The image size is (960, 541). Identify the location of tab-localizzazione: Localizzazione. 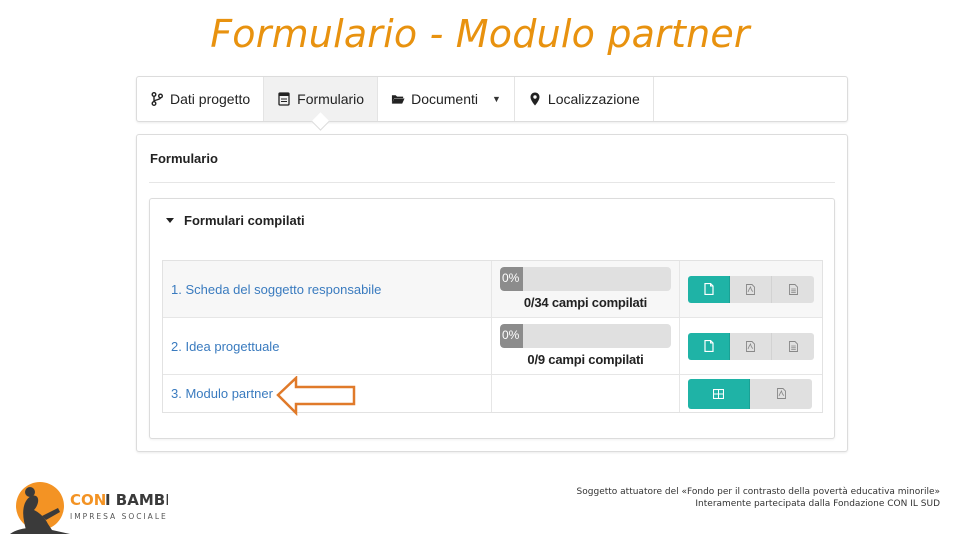
(584, 99).